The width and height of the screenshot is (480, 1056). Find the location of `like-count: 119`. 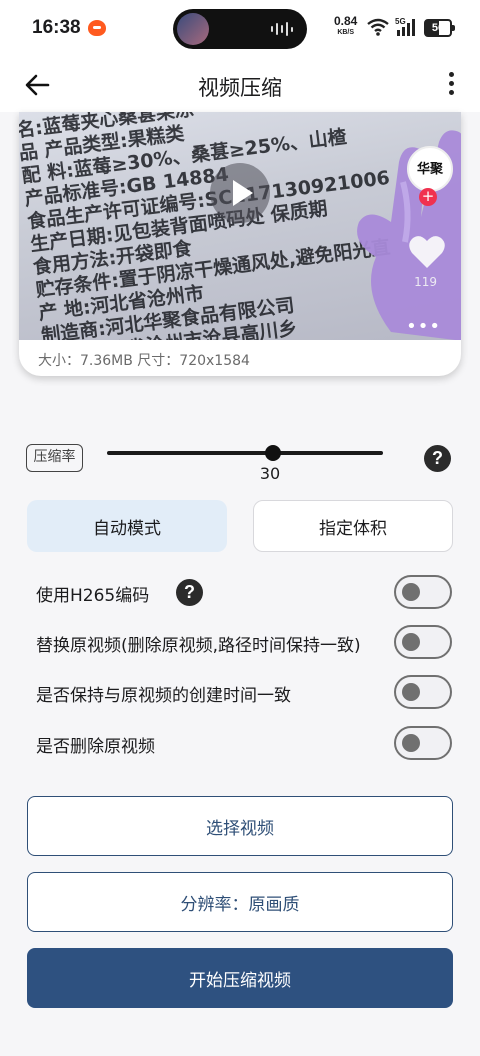

like-count: 119 is located at coordinates (425, 282).